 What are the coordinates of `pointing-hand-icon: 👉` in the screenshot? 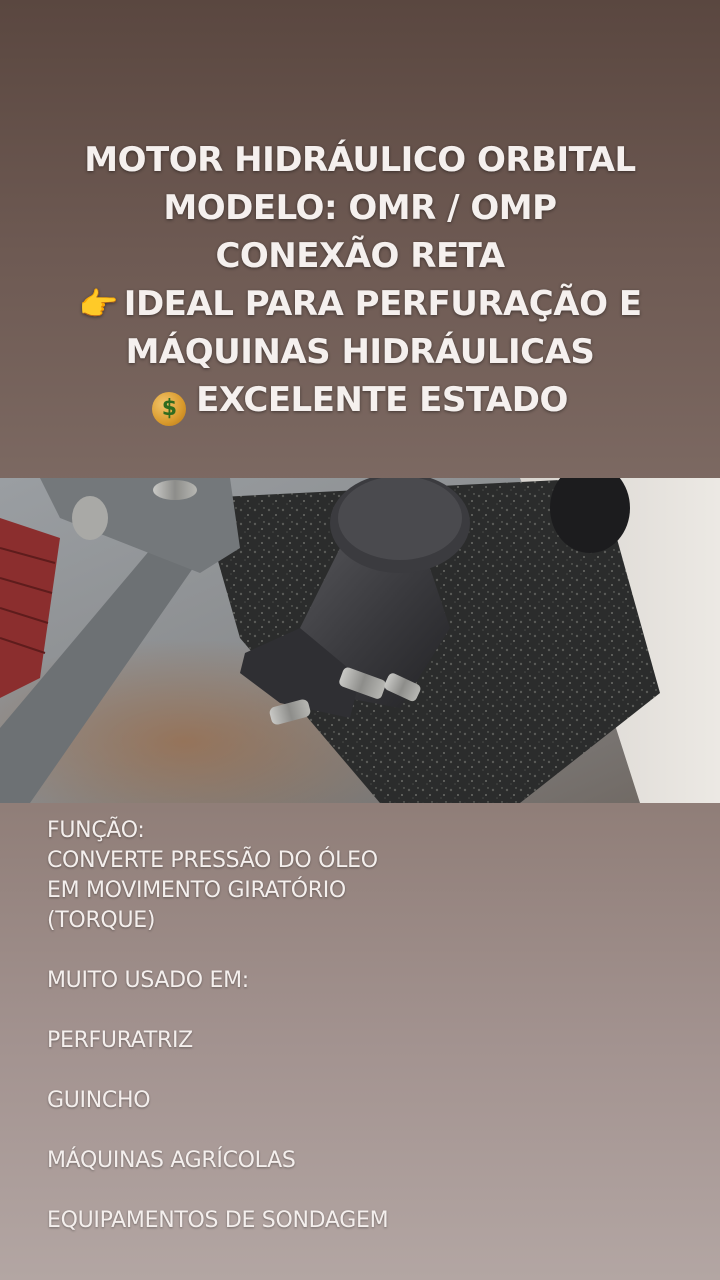 It's located at (98, 304).